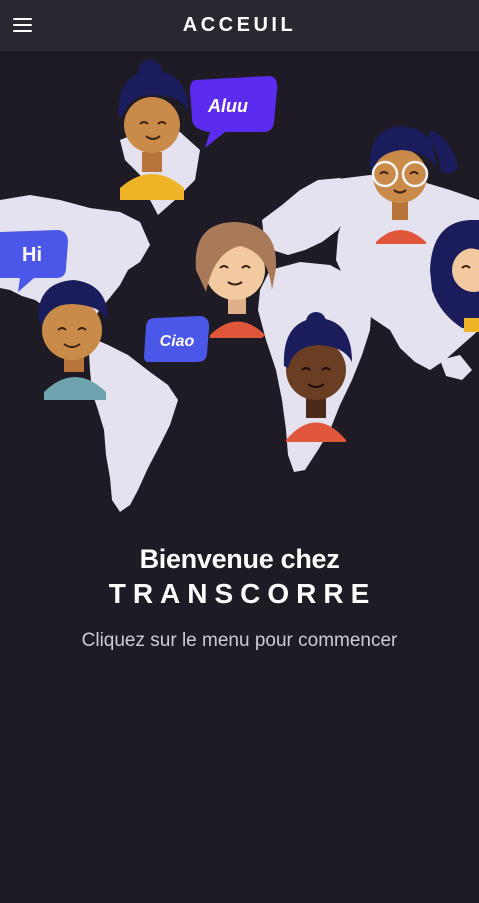  What do you see at coordinates (22, 25) in the screenshot?
I see `menu-icon` at bounding box center [22, 25].